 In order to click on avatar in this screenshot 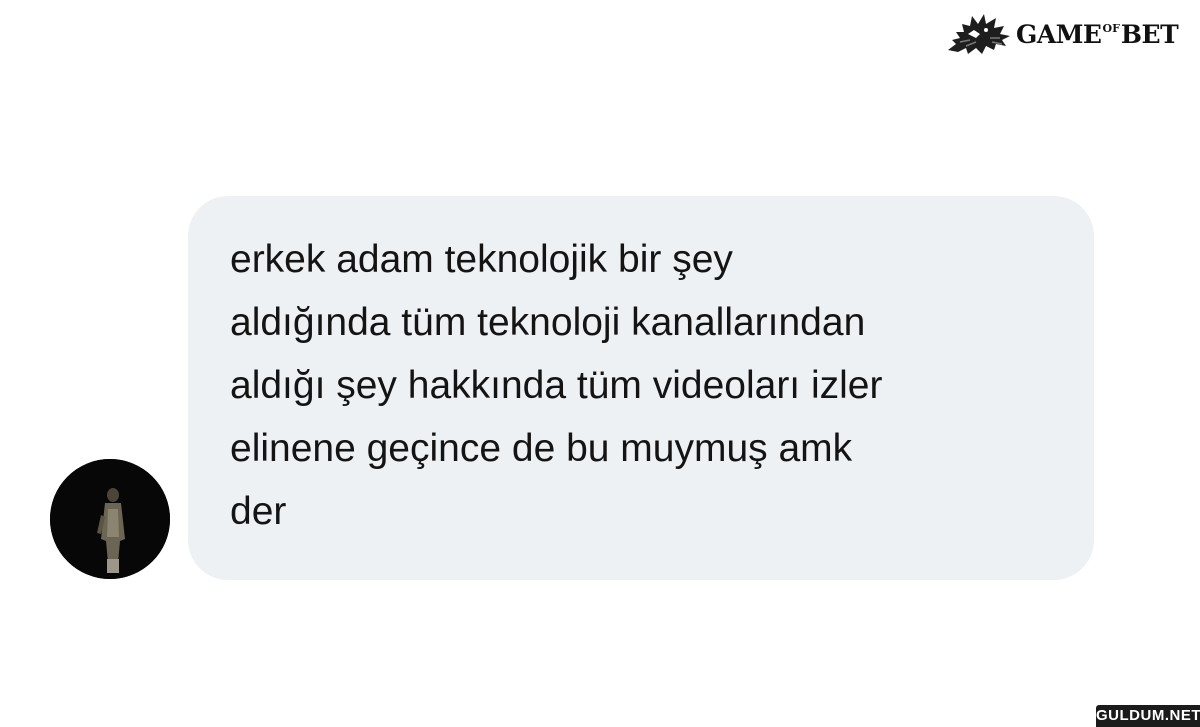, I will do `click(110, 519)`.